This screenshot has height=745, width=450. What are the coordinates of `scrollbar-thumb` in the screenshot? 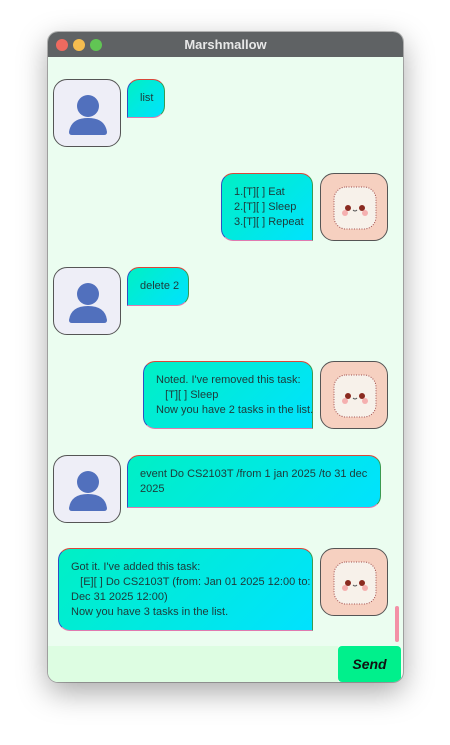 It's located at (397, 624).